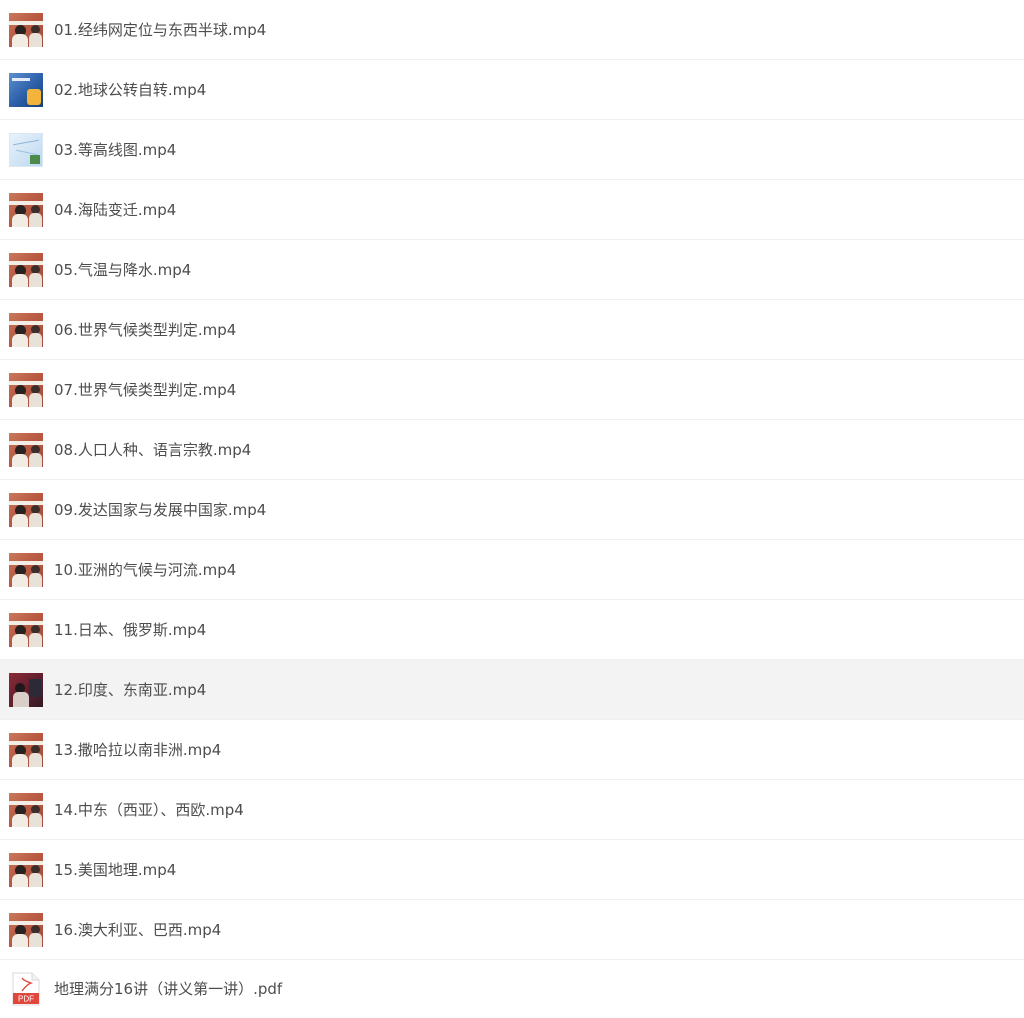 This screenshot has width=1024, height=1018. What do you see at coordinates (138, 749) in the screenshot?
I see `file-name: 13.撒哈拉以南非洲.mp4` at bounding box center [138, 749].